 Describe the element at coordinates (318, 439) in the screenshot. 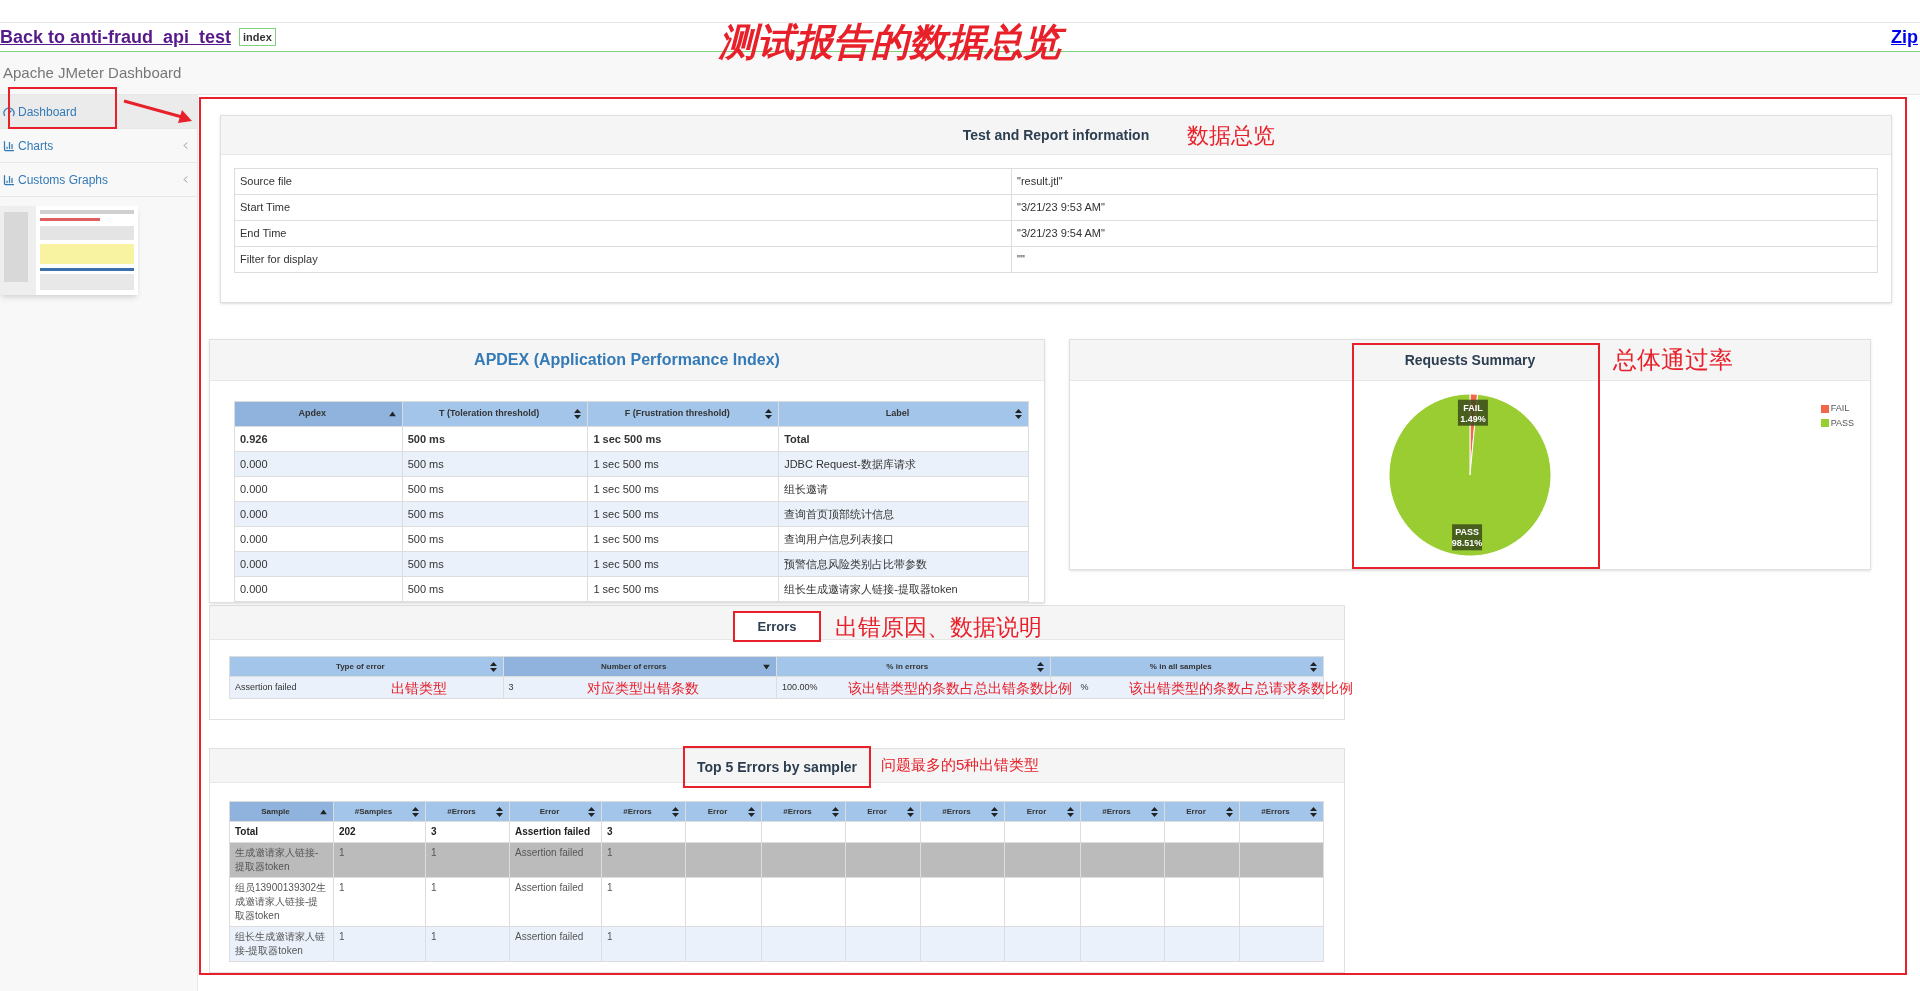

I see `table-cell: 0.926` at that location.